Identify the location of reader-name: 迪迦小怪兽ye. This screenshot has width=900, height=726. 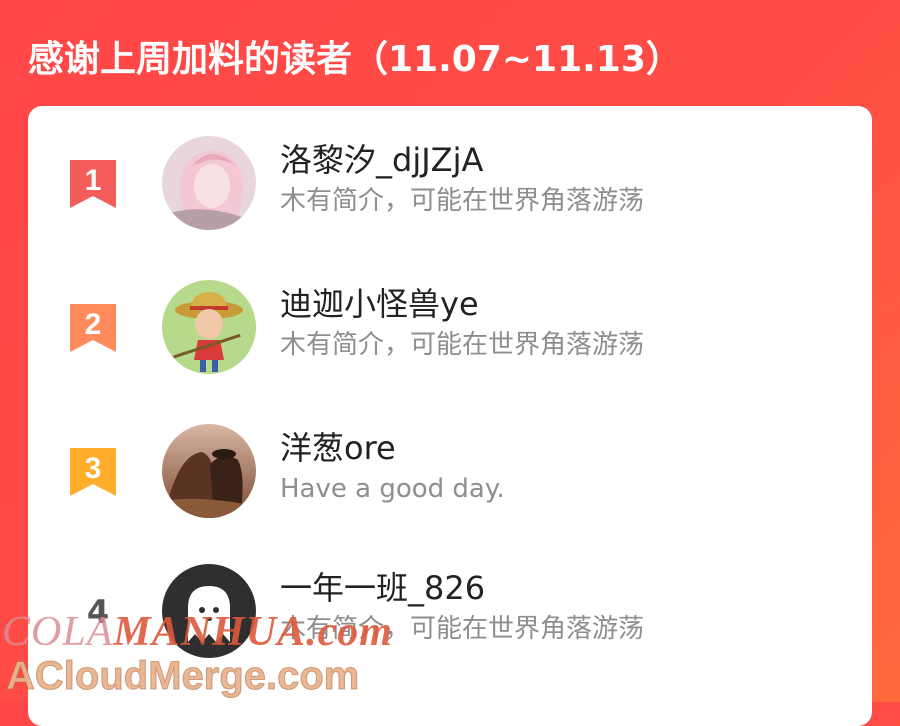
(379, 304).